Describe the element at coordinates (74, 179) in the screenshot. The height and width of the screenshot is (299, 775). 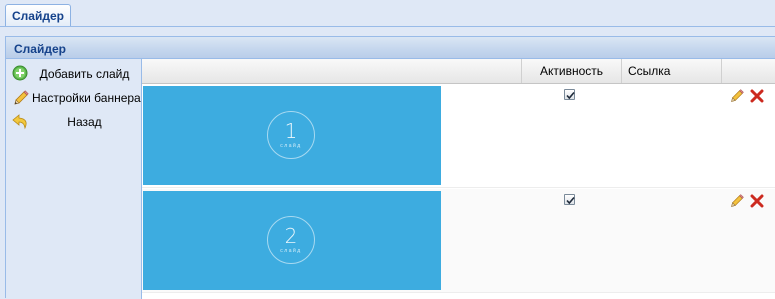
I see `sidebar: Добавить слайд Настройки баннера Назад` at that location.